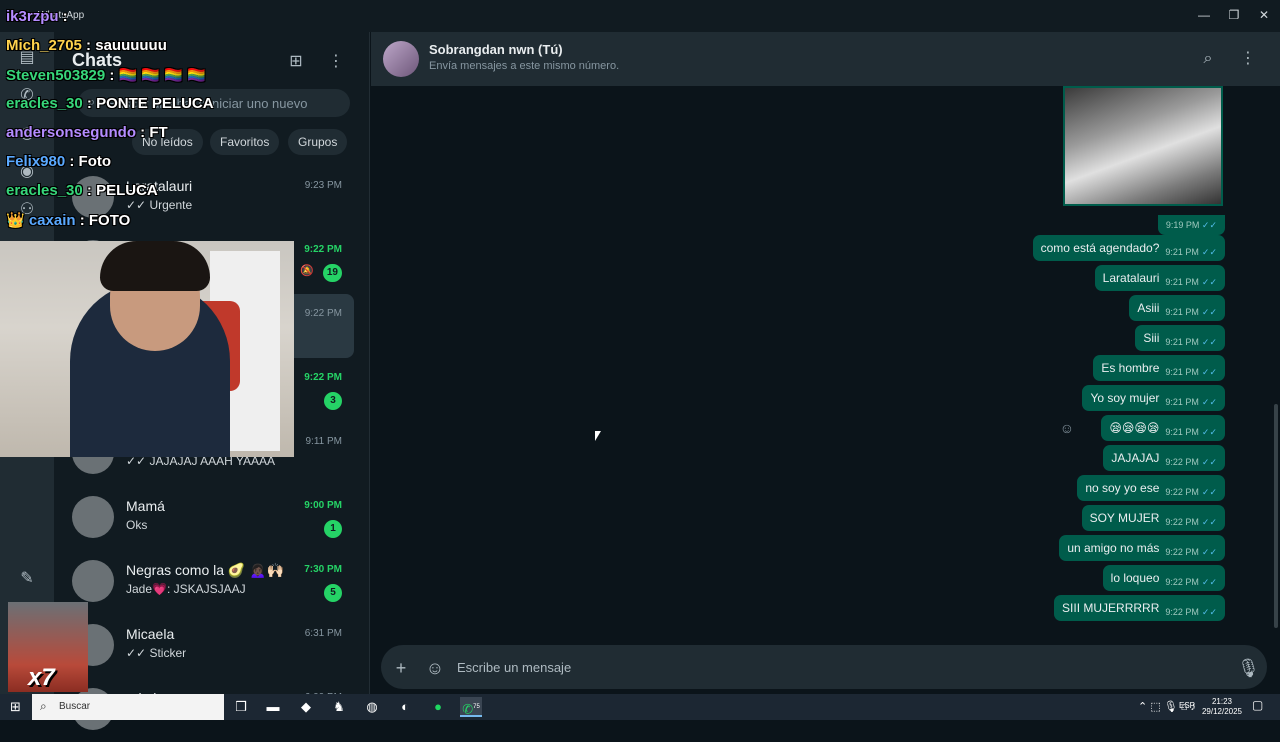 The width and height of the screenshot is (1280, 742). I want to click on message-bubble: como está agendado? 9:21 PM ✓✓, so click(1128, 248).